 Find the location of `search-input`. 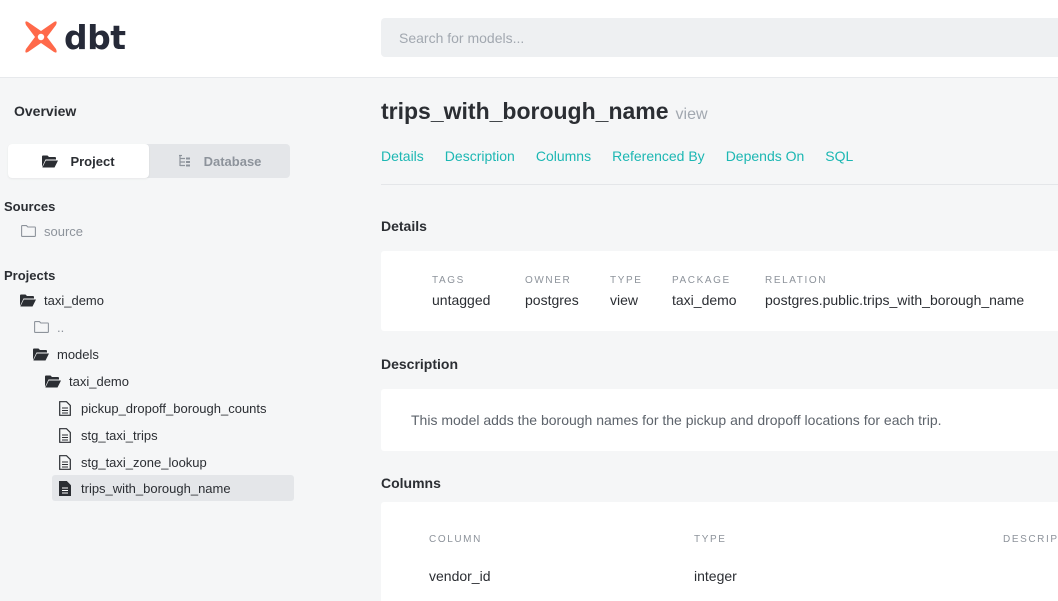

search-input is located at coordinates (719, 37).